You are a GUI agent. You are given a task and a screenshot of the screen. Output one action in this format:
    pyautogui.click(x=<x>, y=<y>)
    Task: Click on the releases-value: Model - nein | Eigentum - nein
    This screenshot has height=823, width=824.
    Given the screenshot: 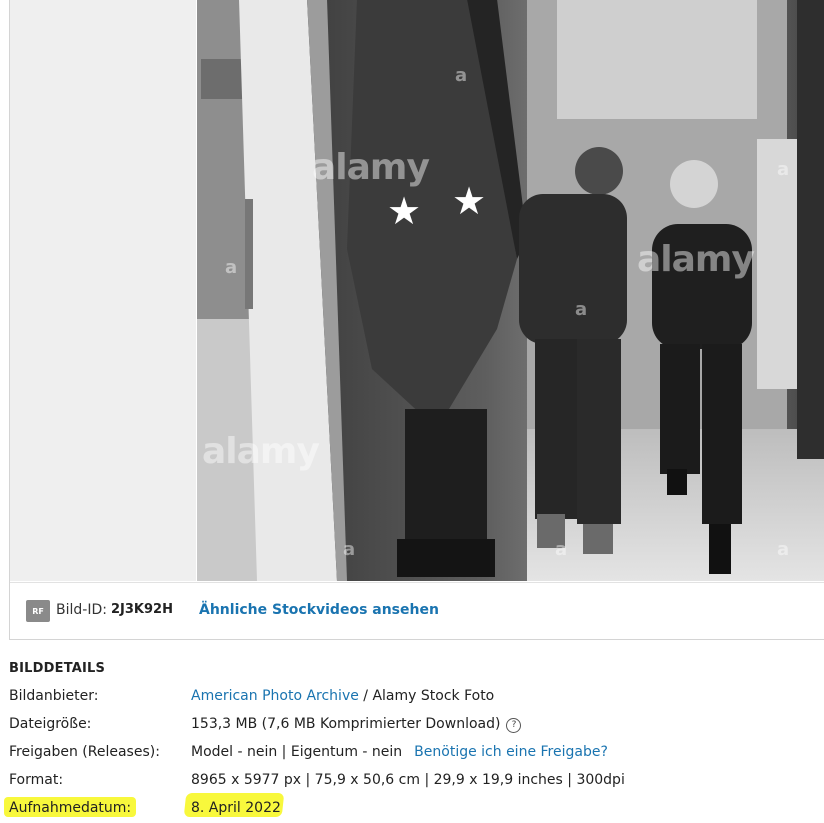 What is the action you would take?
    pyautogui.click(x=297, y=752)
    